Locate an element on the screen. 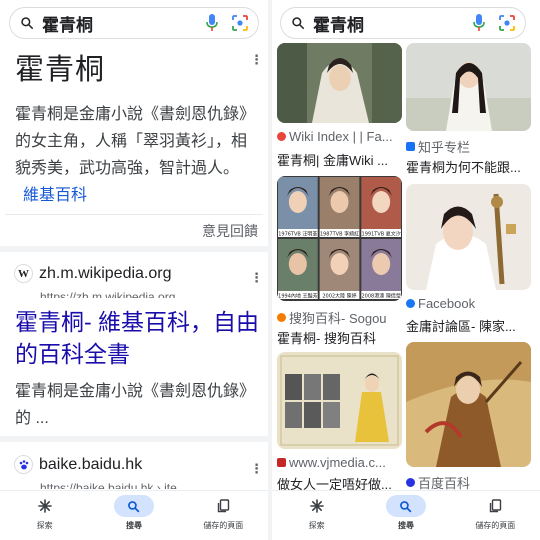 This screenshot has height=540, width=540. result-site-row: W zh.m.wikipedia.org is located at coordinates (93, 273).